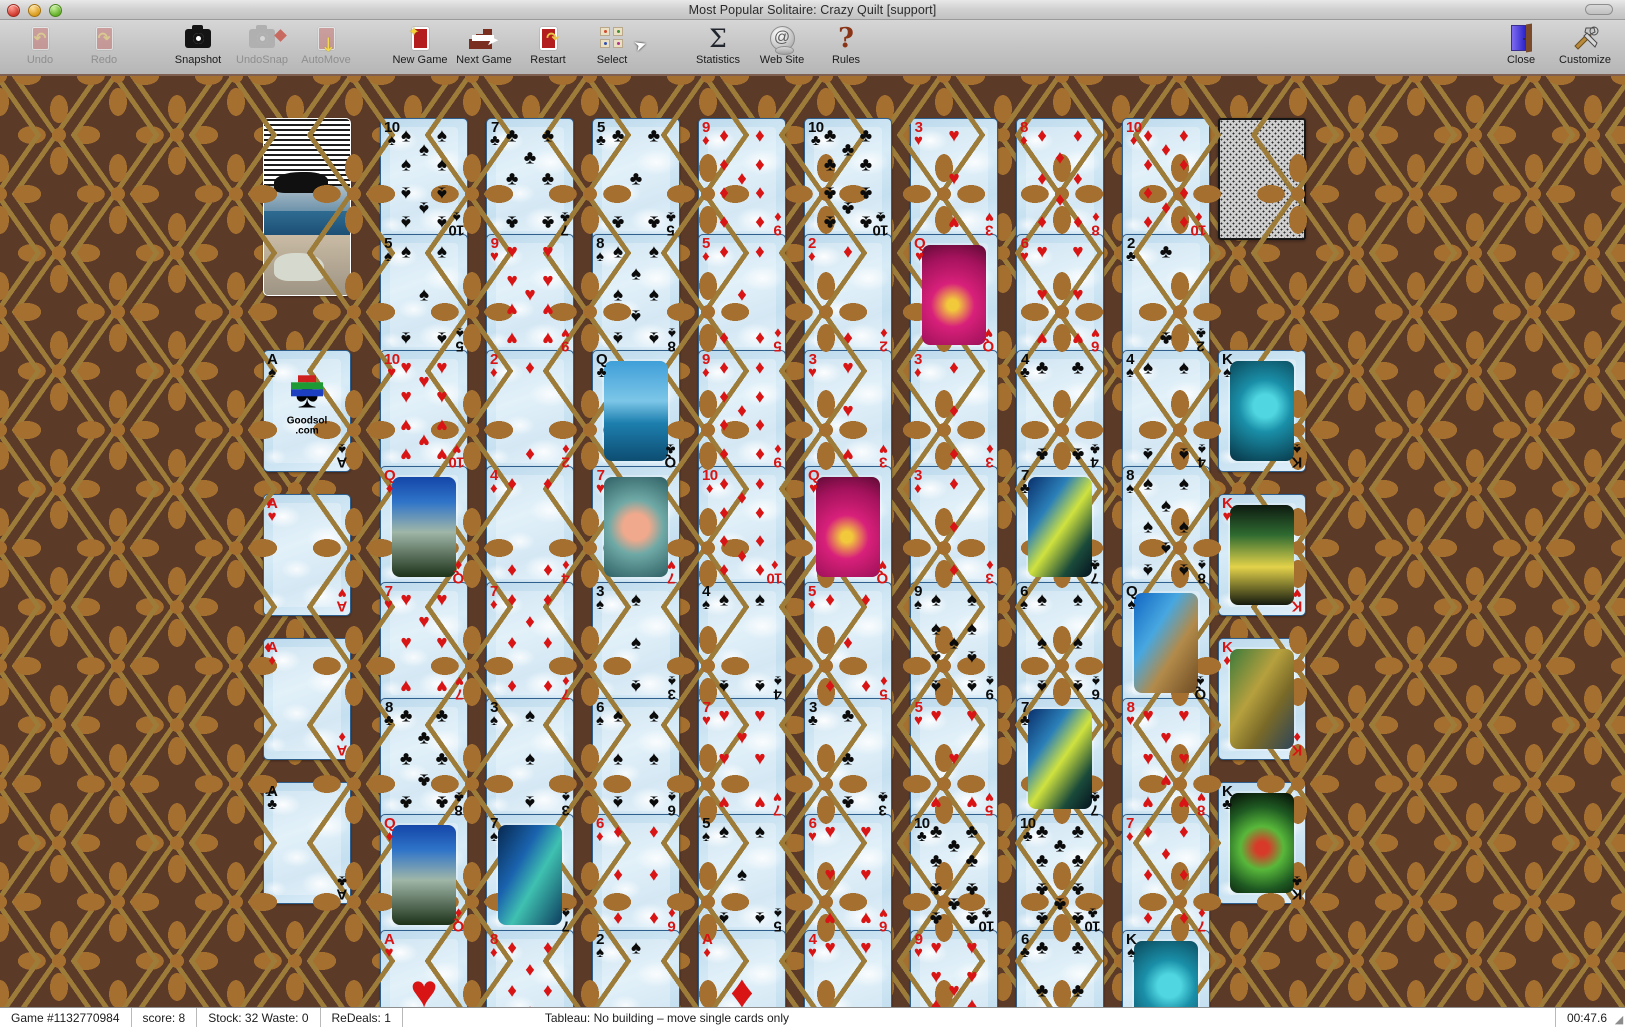 This screenshot has width=1625, height=1027. What do you see at coordinates (495, 134) in the screenshot?
I see `card-corner-top-left: 7 ♣` at bounding box center [495, 134].